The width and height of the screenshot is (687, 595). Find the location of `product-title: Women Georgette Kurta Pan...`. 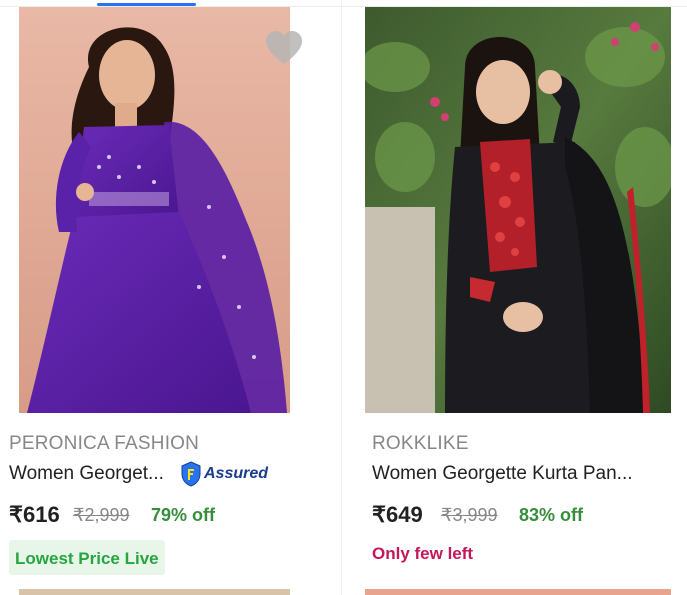

product-title: Women Georgette Kurta Pan... is located at coordinates (502, 474).